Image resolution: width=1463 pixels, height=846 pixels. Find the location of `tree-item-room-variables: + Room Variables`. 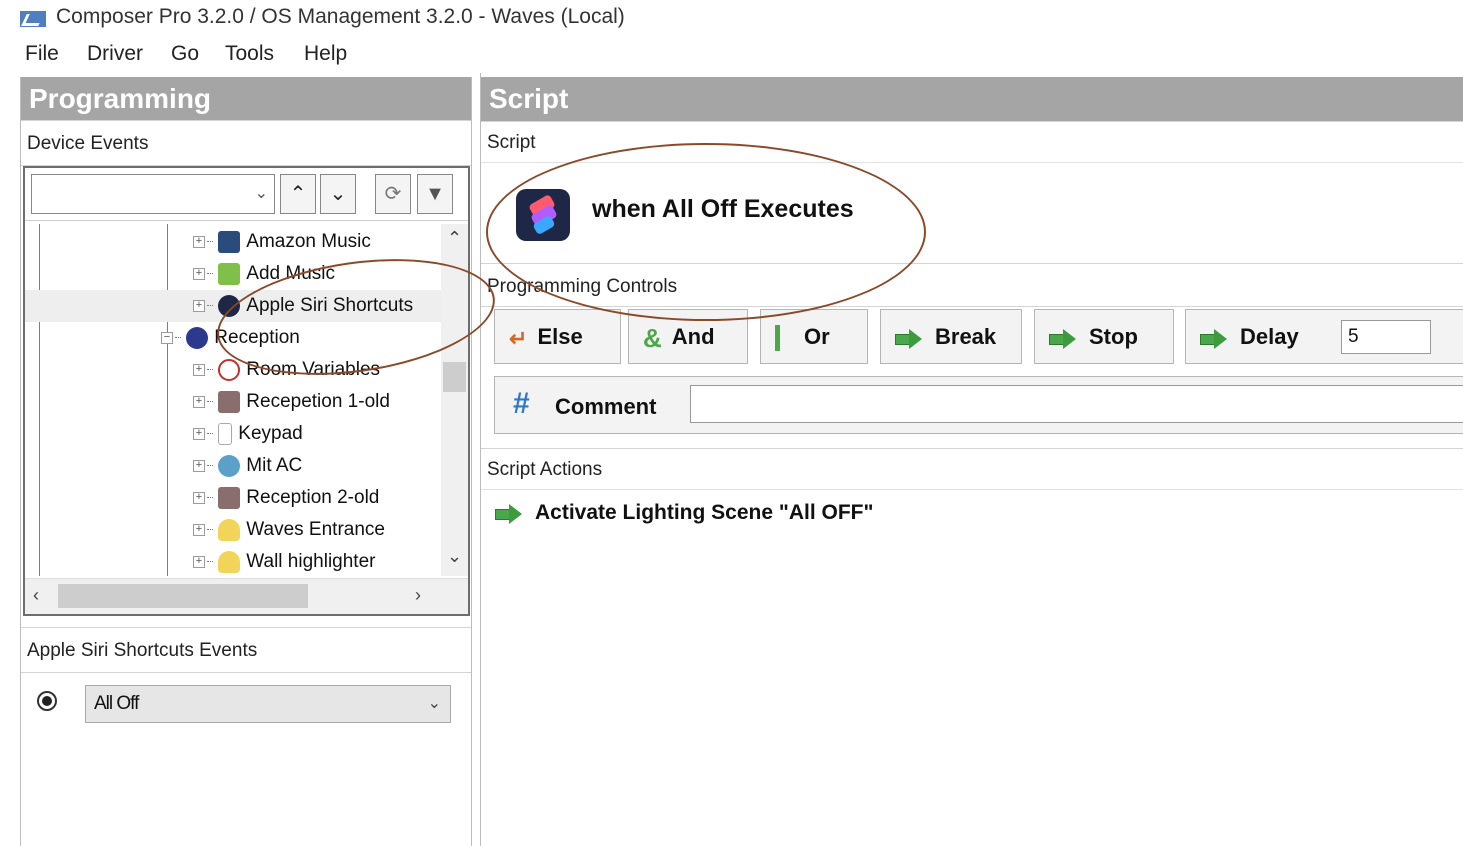

tree-item-room-variables: + Room Variables is located at coordinates (286, 370).